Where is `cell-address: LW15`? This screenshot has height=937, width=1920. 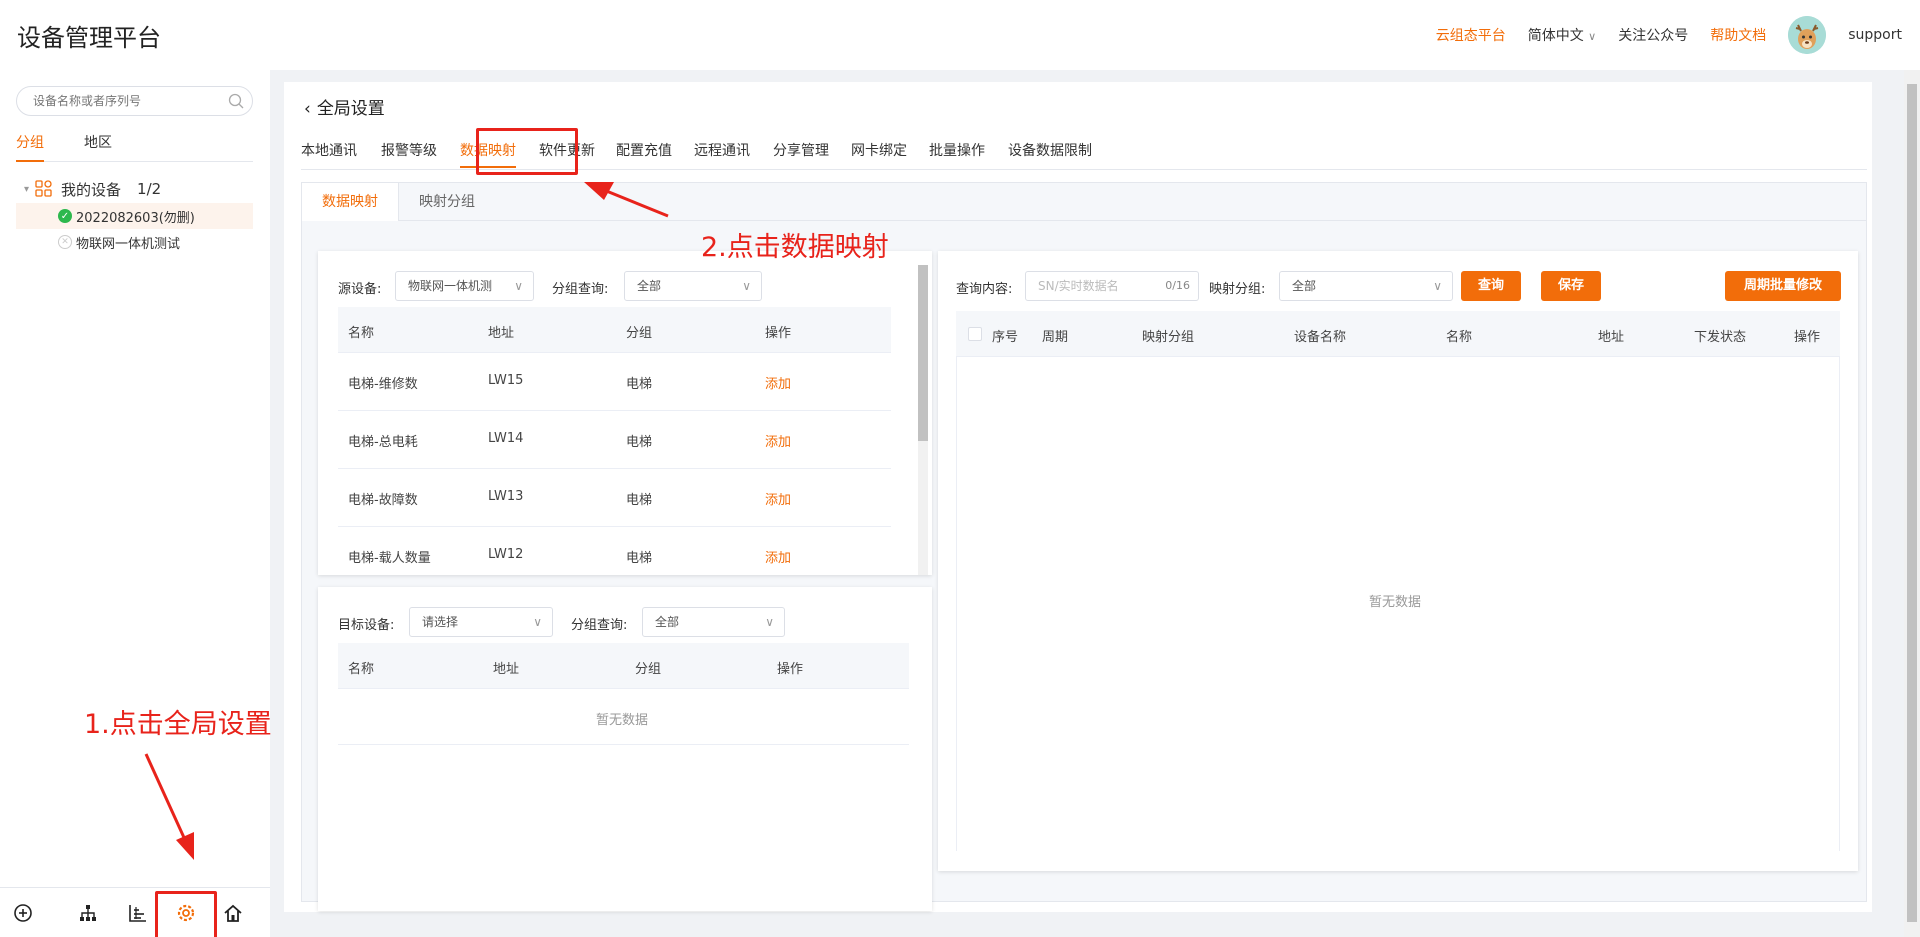 cell-address: LW15 is located at coordinates (506, 380).